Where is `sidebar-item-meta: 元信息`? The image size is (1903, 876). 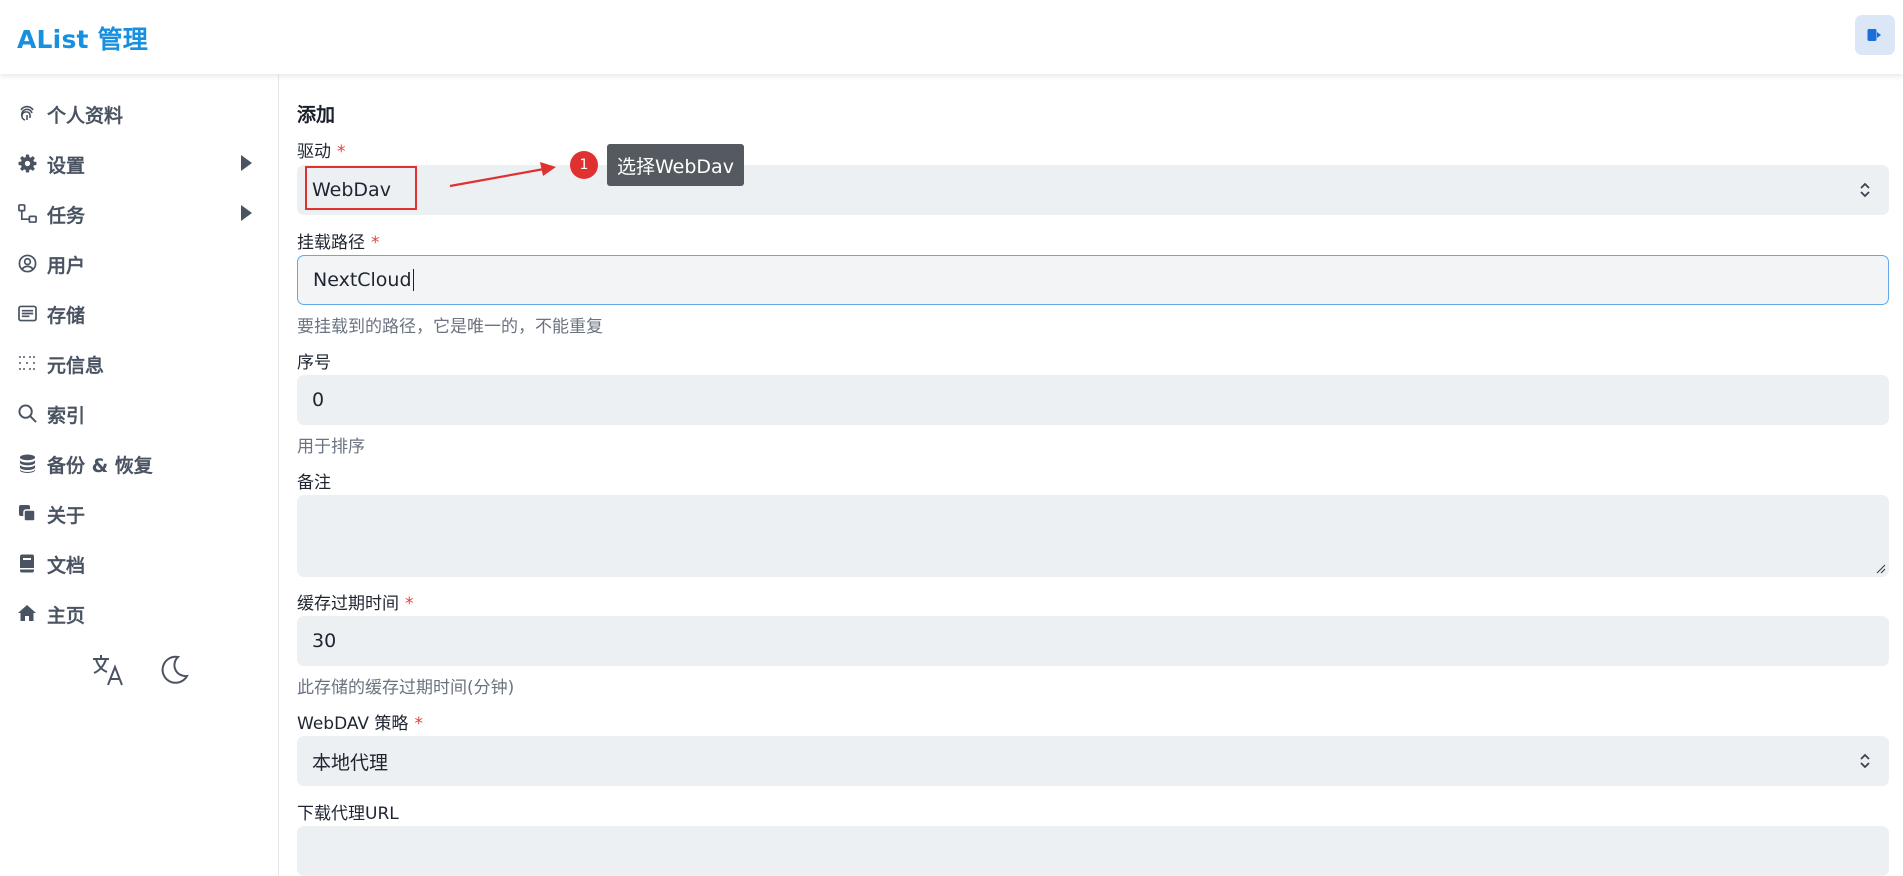 sidebar-item-meta: 元信息 is located at coordinates (139, 362).